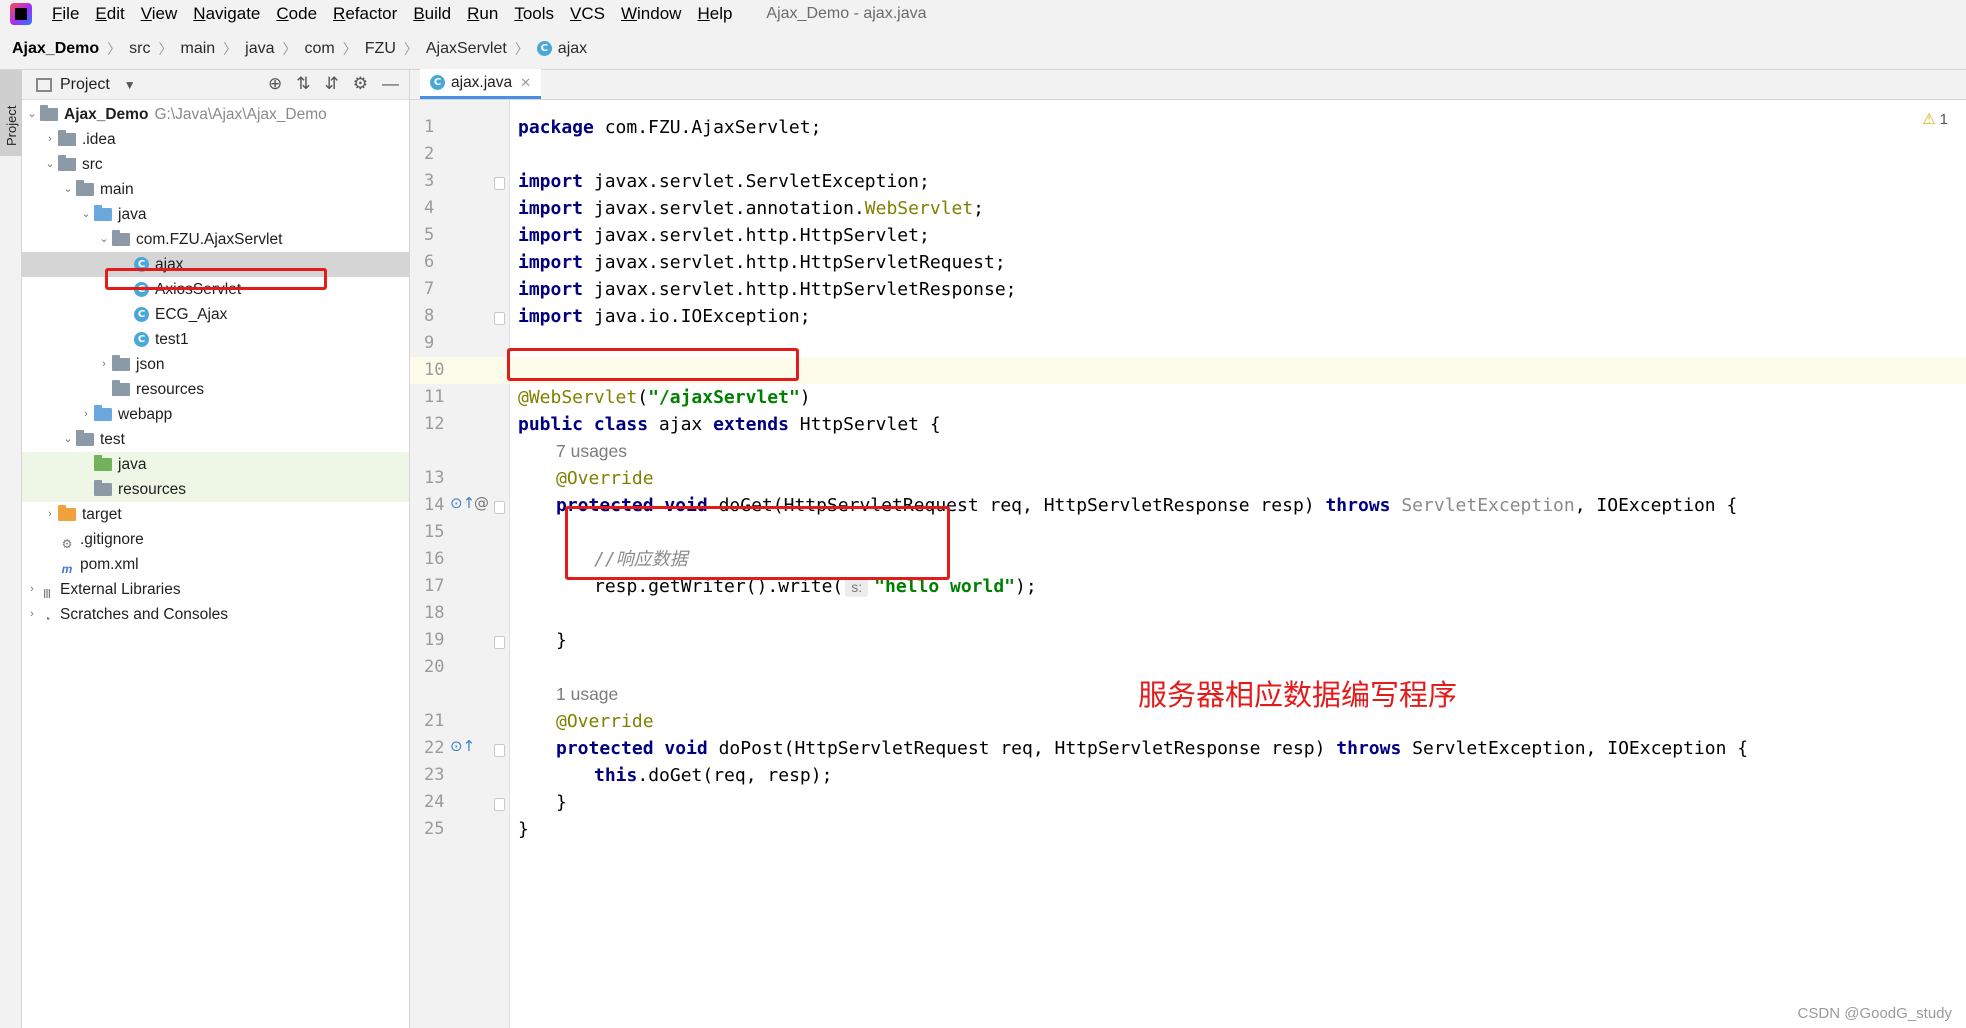 This screenshot has width=1966, height=1028. What do you see at coordinates (159, 14) in the screenshot?
I see `menu-view: View` at bounding box center [159, 14].